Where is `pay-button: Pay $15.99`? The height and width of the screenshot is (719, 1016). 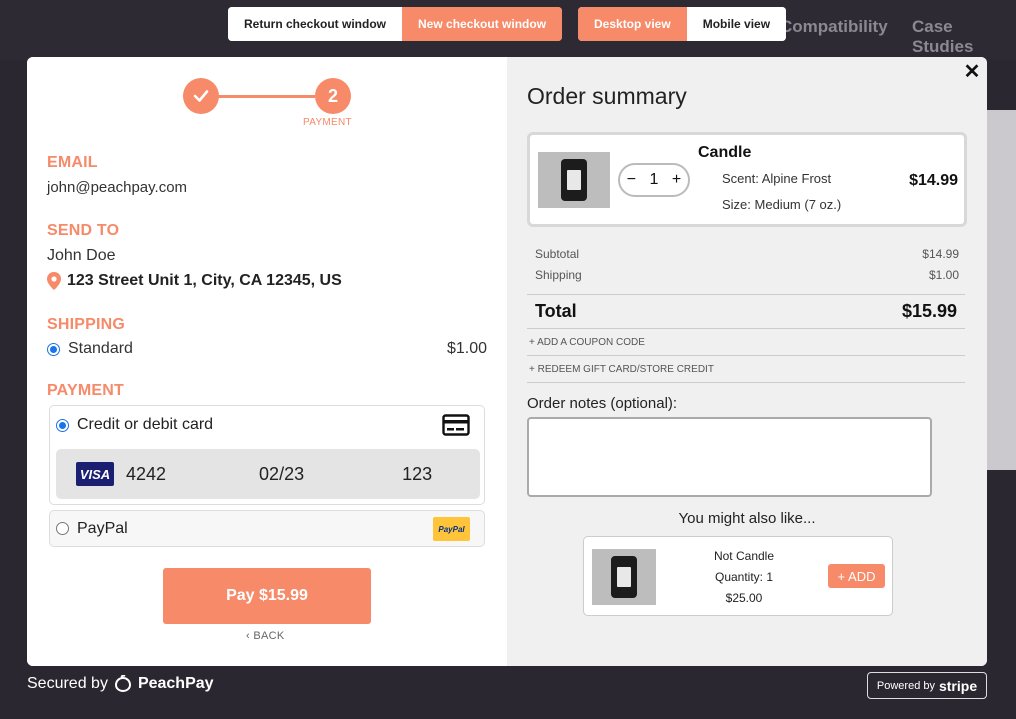
pay-button: Pay $15.99 is located at coordinates (267, 596).